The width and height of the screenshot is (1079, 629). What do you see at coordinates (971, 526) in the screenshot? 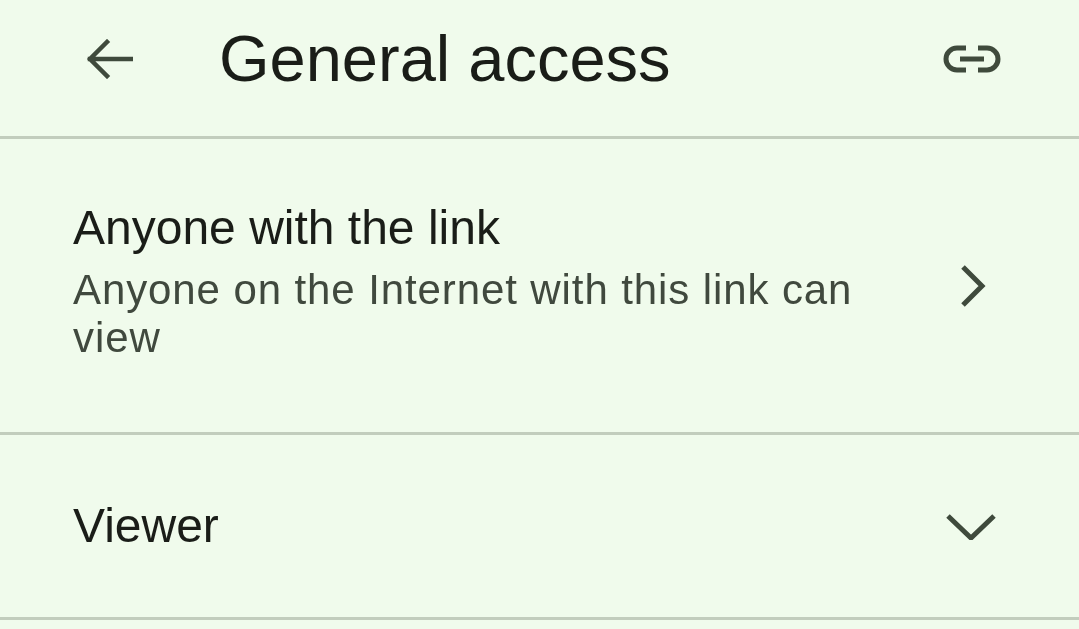
I see `chevron-down-icon` at bounding box center [971, 526].